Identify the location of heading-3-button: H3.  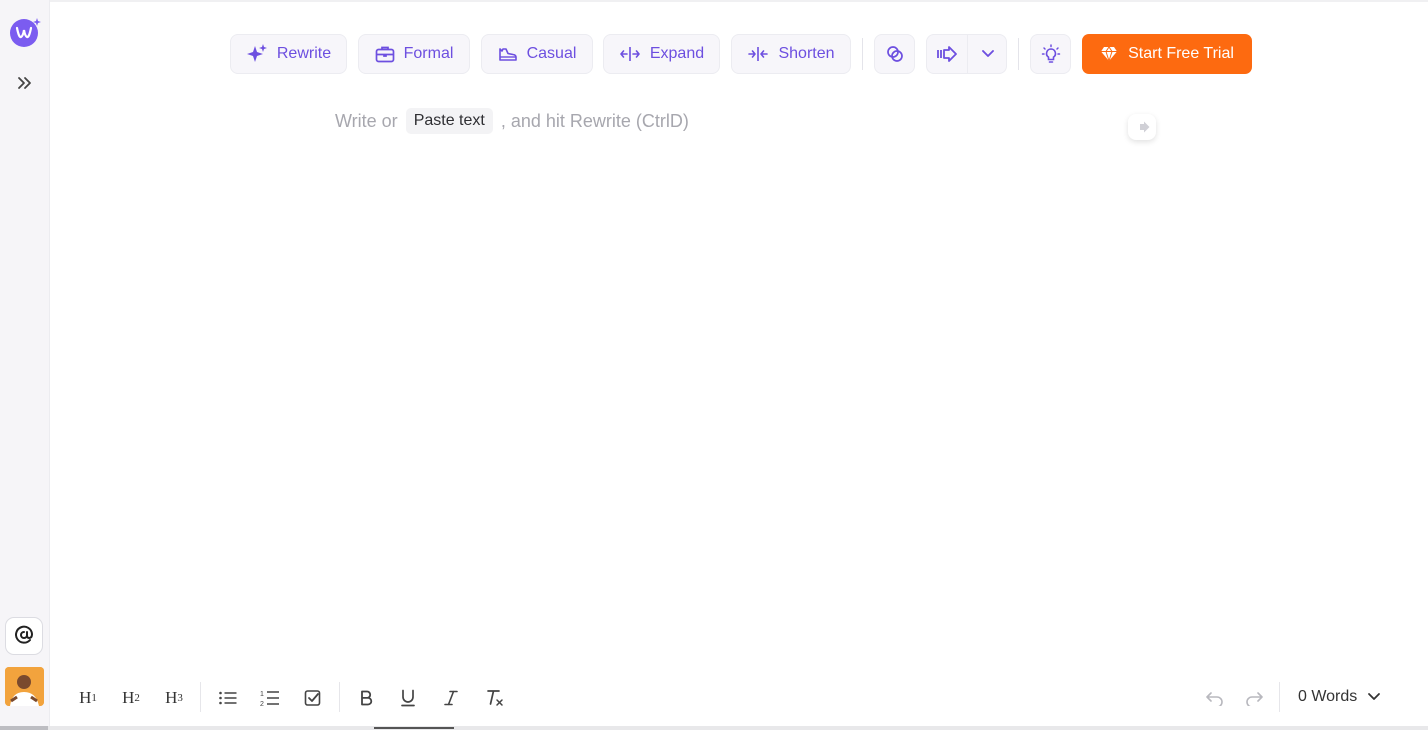
(174, 698).